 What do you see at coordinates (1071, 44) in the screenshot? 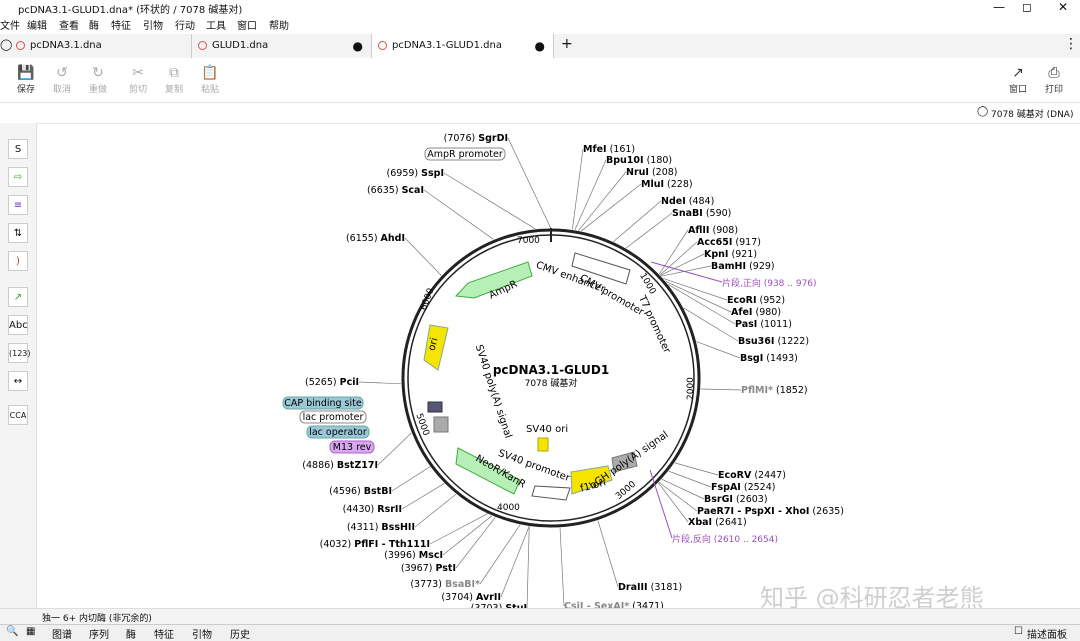
I see `more-icon: ⋮` at bounding box center [1071, 44].